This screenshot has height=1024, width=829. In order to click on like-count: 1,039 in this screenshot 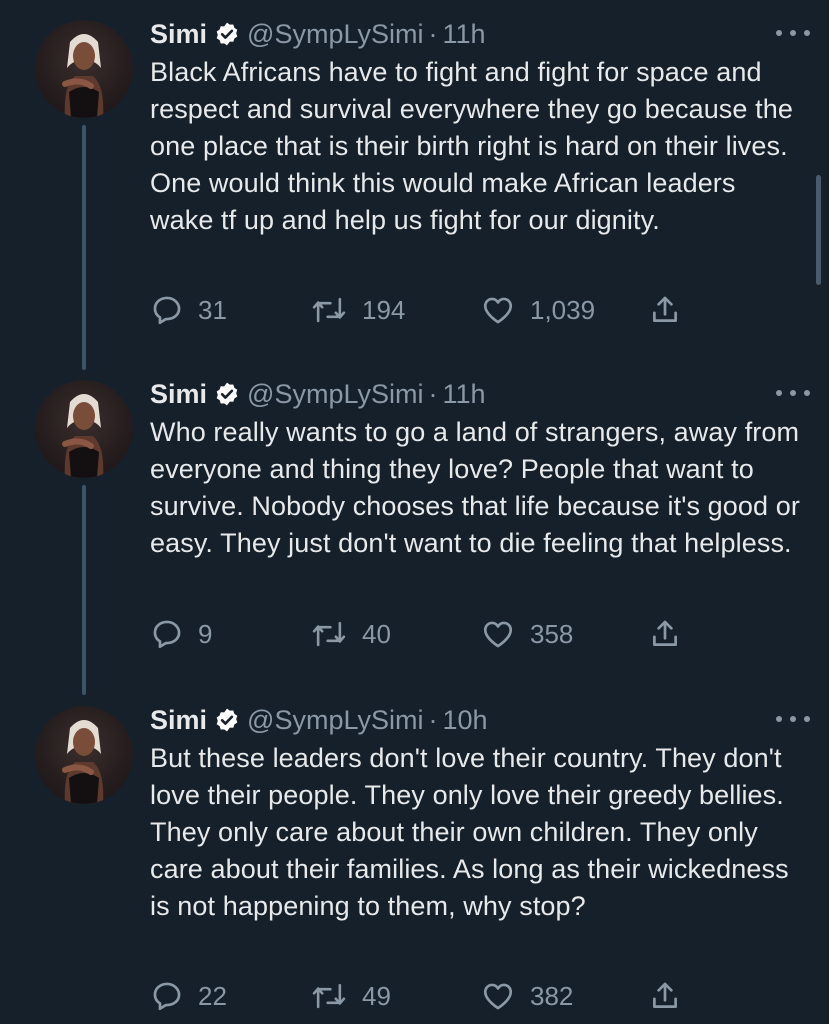, I will do `click(563, 309)`.